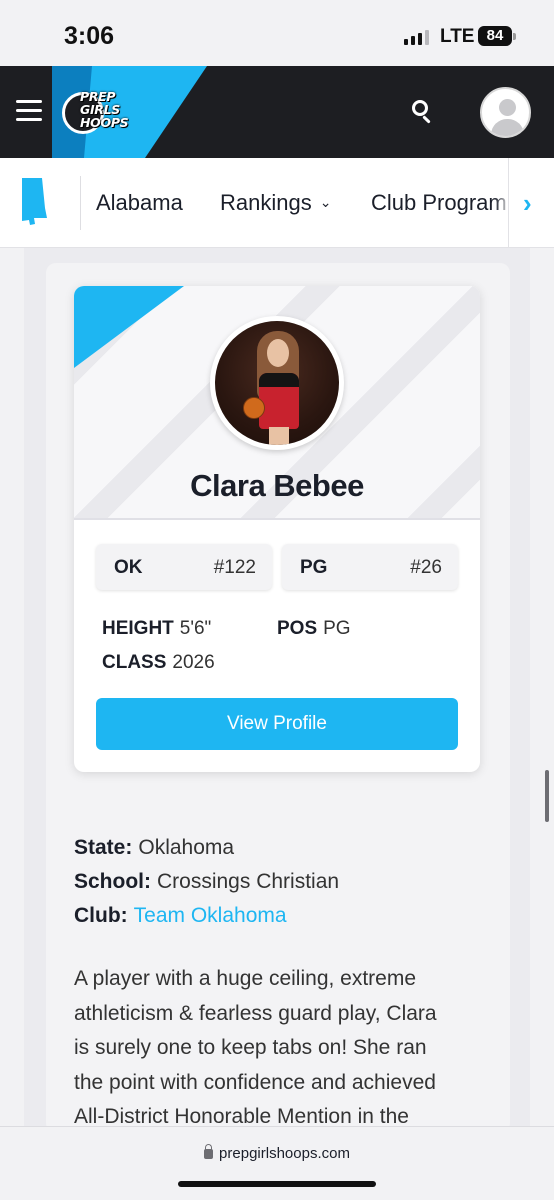 This screenshot has width=554, height=1200. Describe the element at coordinates (266, 202) in the screenshot. I see `nav-item-label: Rankings` at that location.